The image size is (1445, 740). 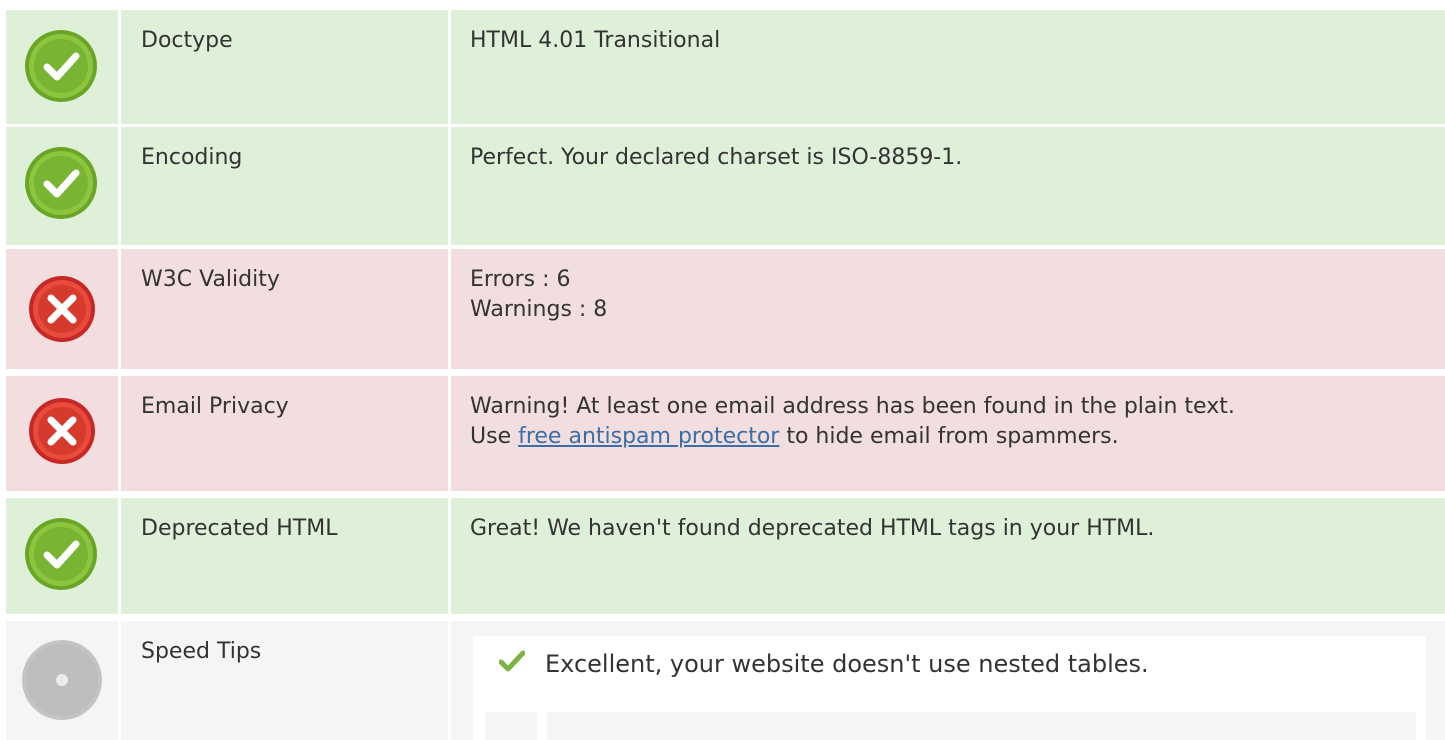 I want to click on checkmark-icon, so click(x=512, y=661).